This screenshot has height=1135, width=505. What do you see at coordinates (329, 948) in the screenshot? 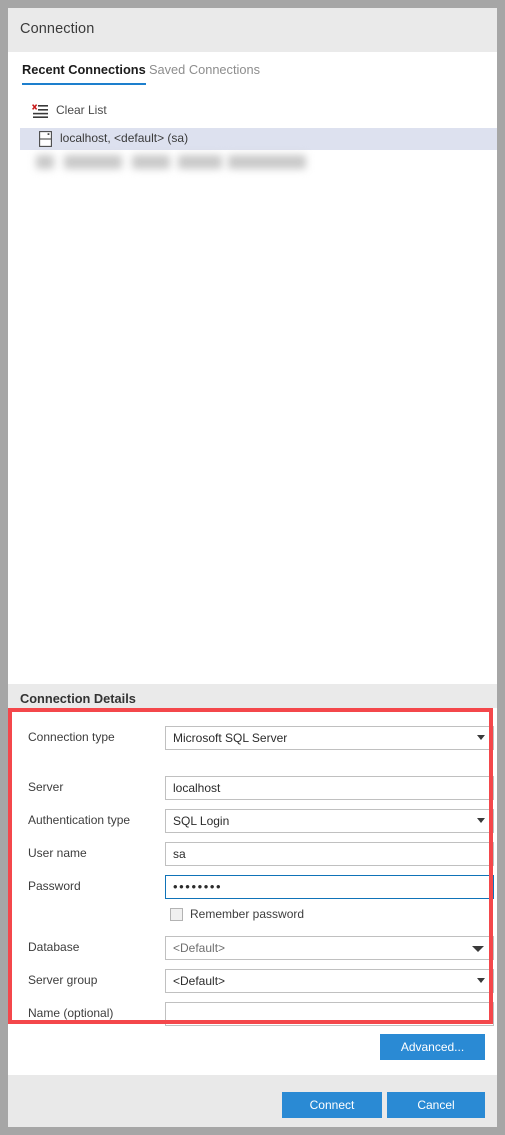
I see `database-dropdown: <Default>` at bounding box center [329, 948].